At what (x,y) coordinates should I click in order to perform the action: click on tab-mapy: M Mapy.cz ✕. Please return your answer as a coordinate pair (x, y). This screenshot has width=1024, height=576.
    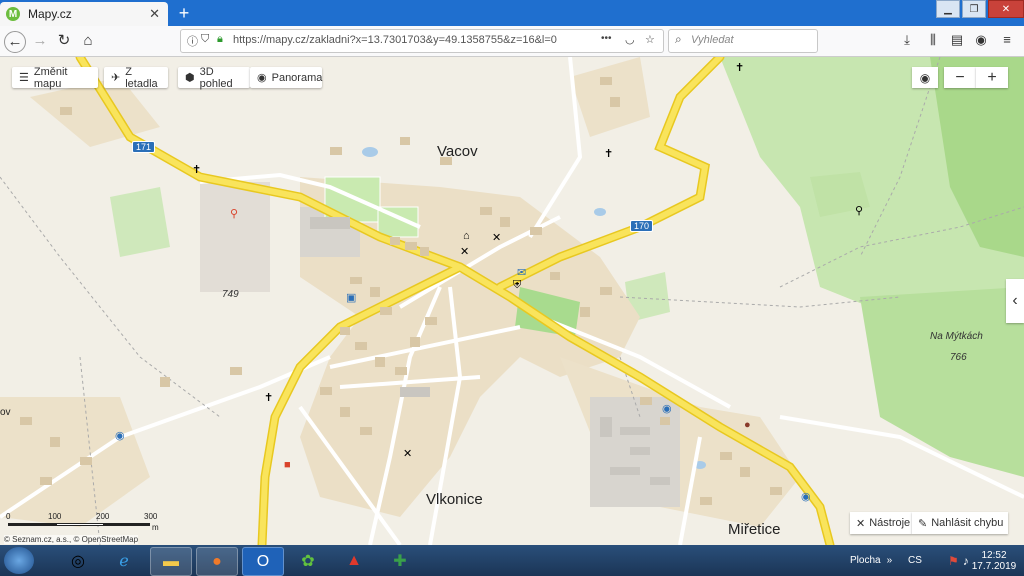
    Looking at the image, I should click on (84, 14).